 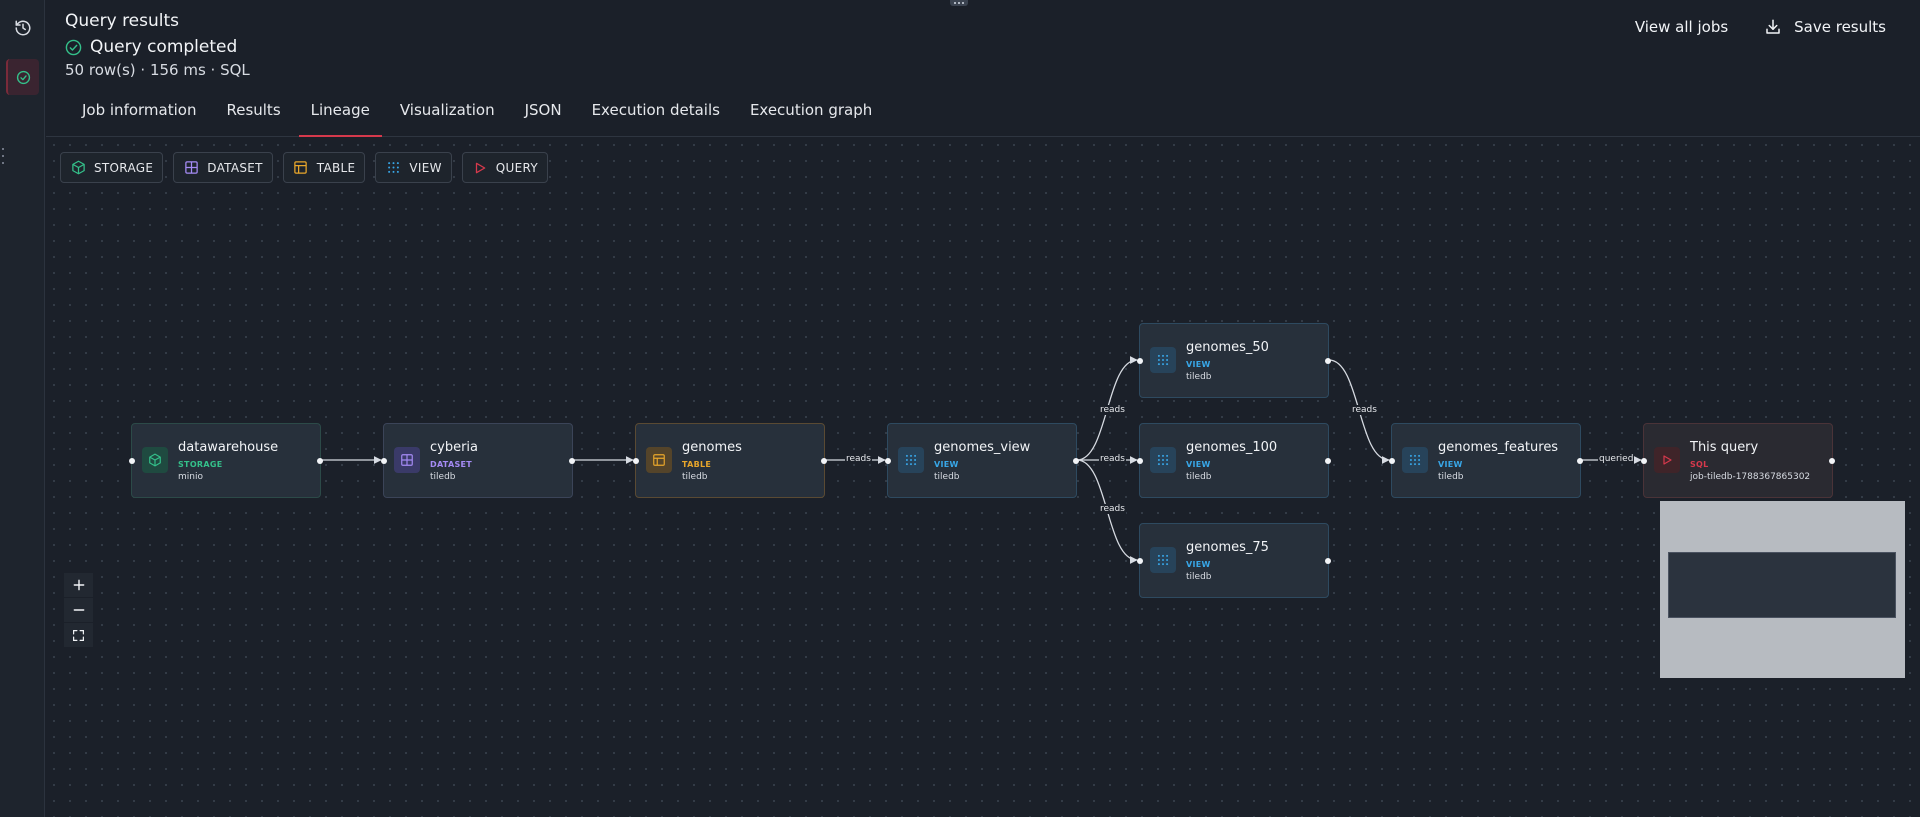 What do you see at coordinates (1232, 447) in the screenshot?
I see `node-name: genomes_100` at bounding box center [1232, 447].